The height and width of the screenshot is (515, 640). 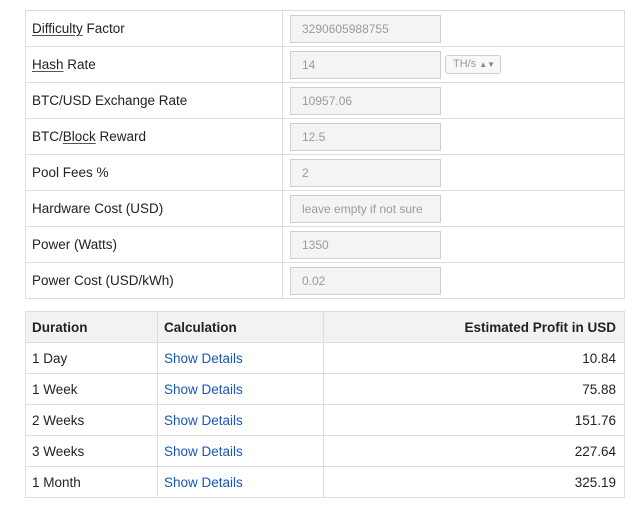 I want to click on block-reward-row: BTC/Block Reward 12.5, so click(x=325, y=136).